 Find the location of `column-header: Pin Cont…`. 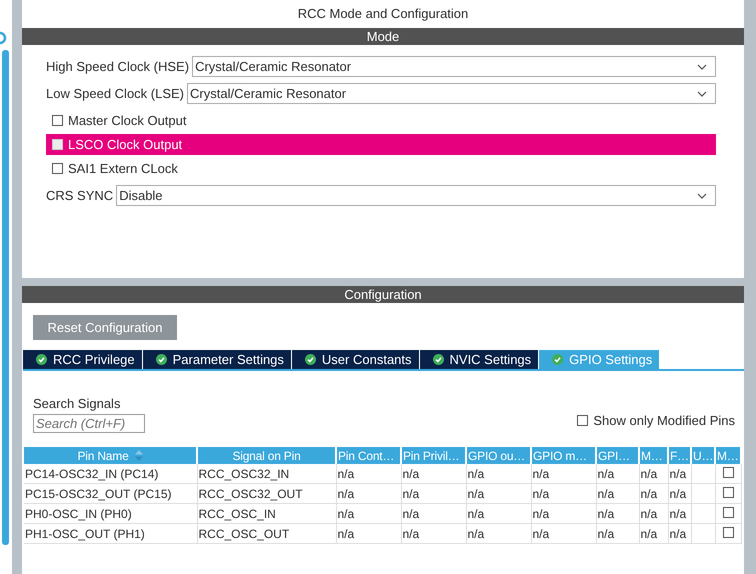

column-header: Pin Cont… is located at coordinates (368, 455).